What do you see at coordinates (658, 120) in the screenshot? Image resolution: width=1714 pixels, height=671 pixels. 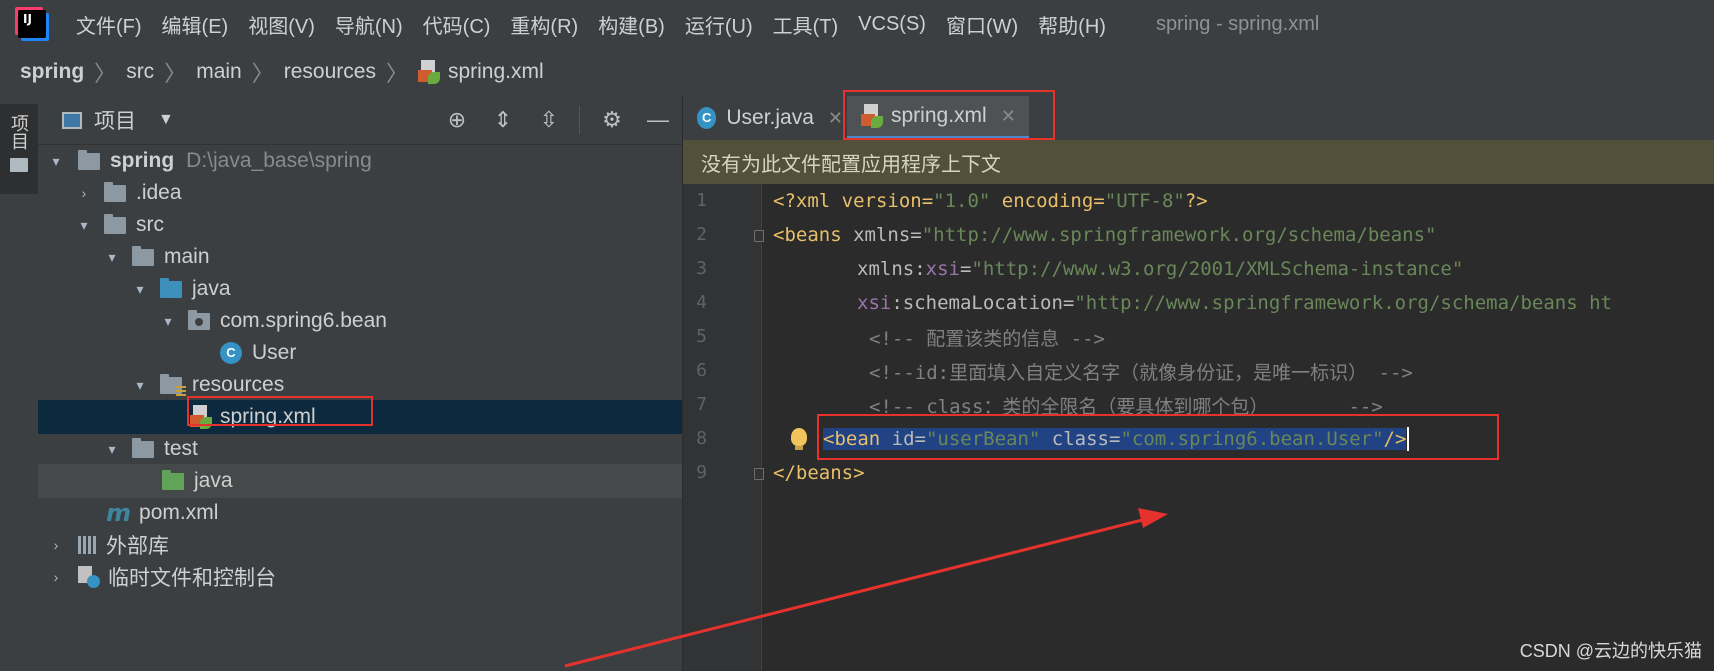 I see `minimize-icon: —` at bounding box center [658, 120].